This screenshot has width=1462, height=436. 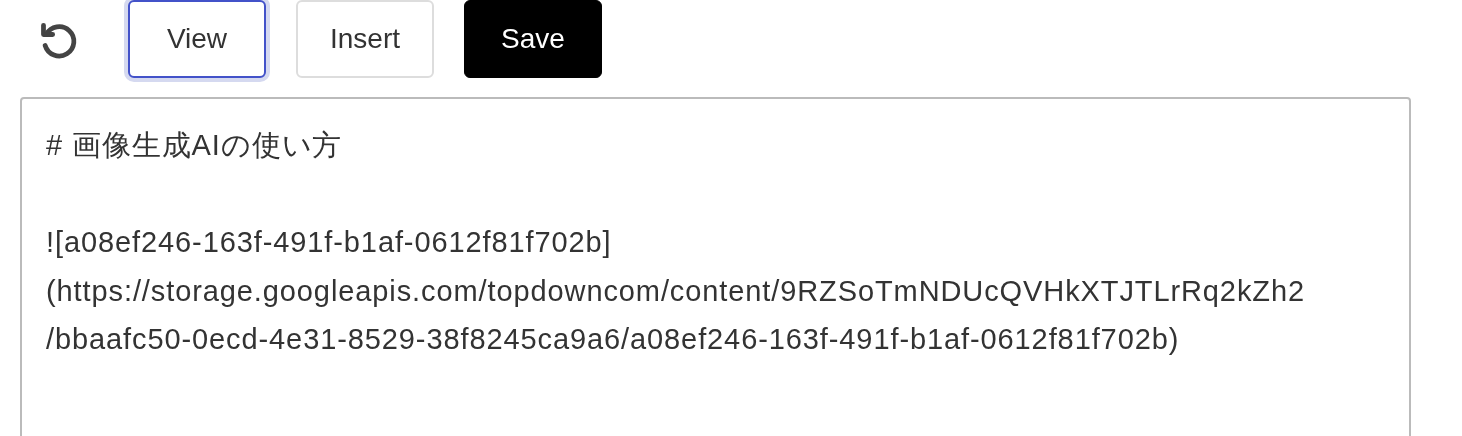 What do you see at coordinates (194, 145) in the screenshot?
I see `editor-line: # 画像生成AIの使い方` at bounding box center [194, 145].